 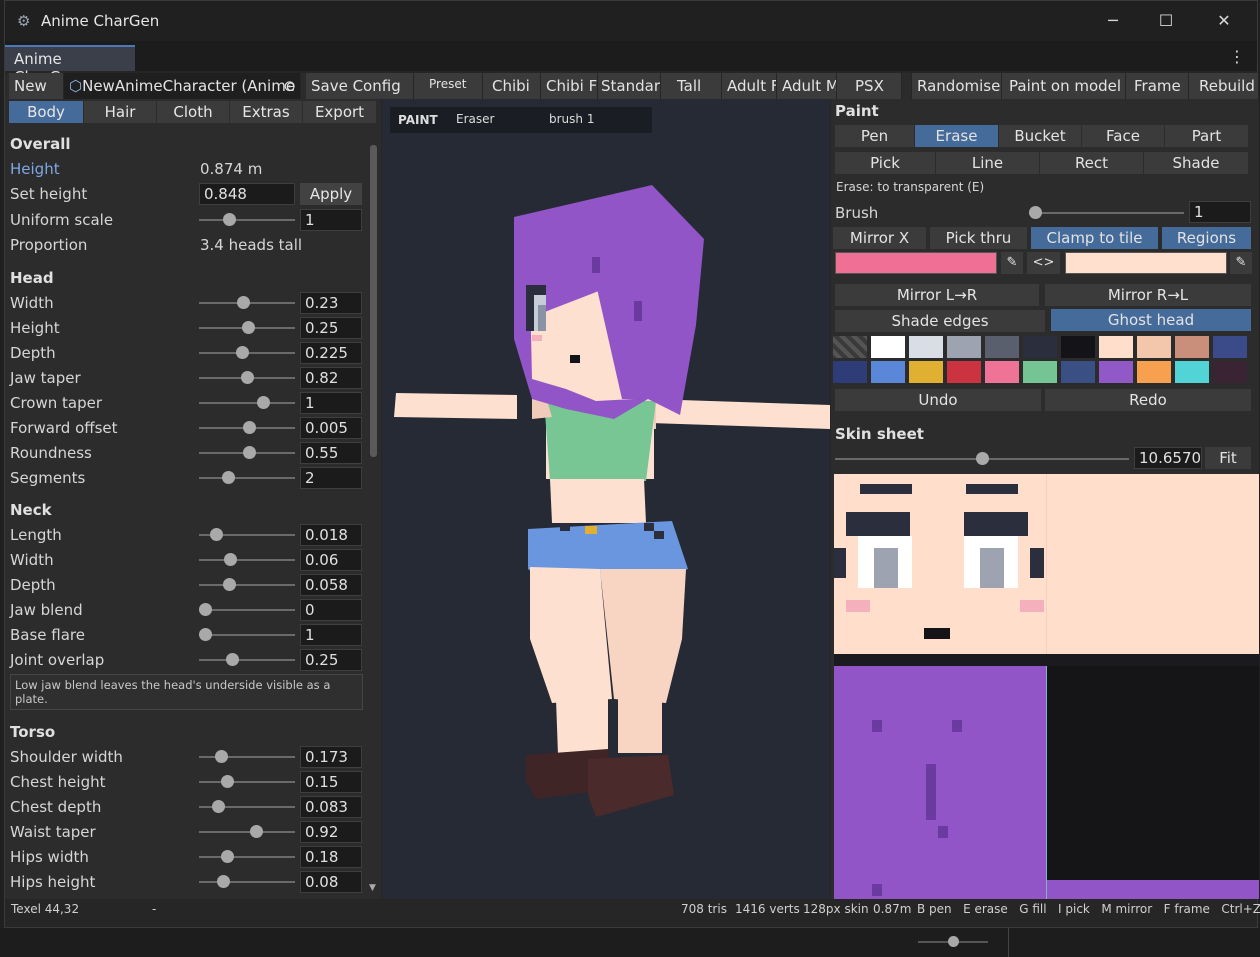 What do you see at coordinates (331, 403) in the screenshot?
I see `head-param-input: 1` at bounding box center [331, 403].